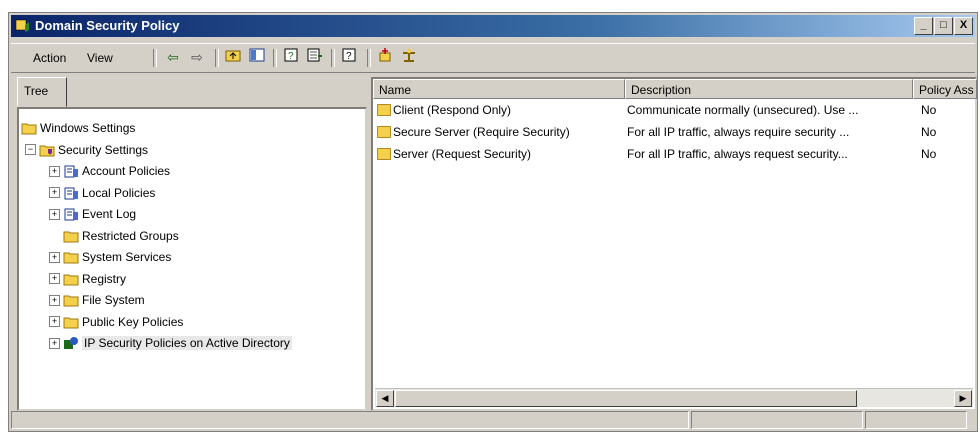 The width and height of the screenshot is (980, 436). I want to click on tree-item-label: Event Log, so click(109, 214).